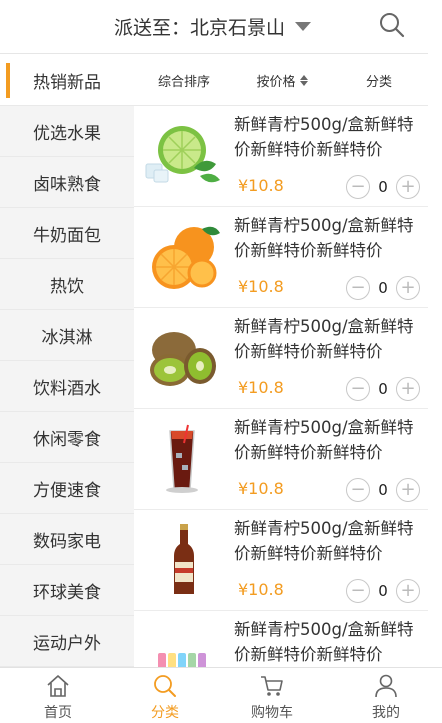 The image size is (442, 723). Describe the element at coordinates (186, 257) in the screenshot. I see `orange-image` at that location.